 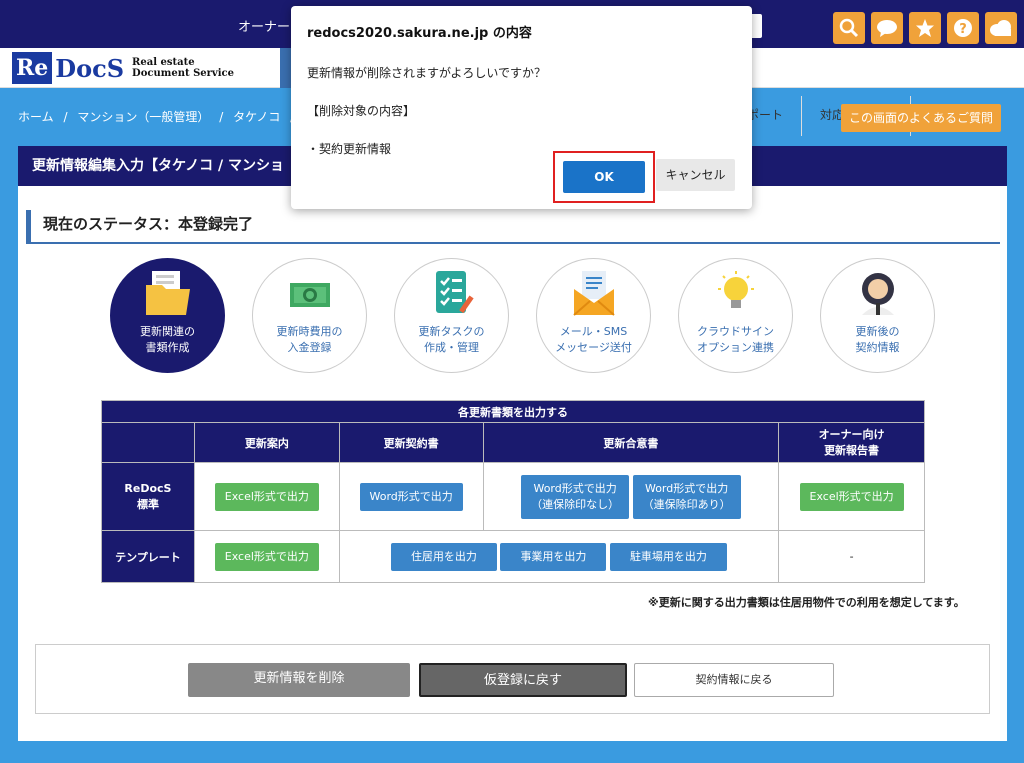 I want to click on col-header: 更新合意書, so click(x=631, y=442).